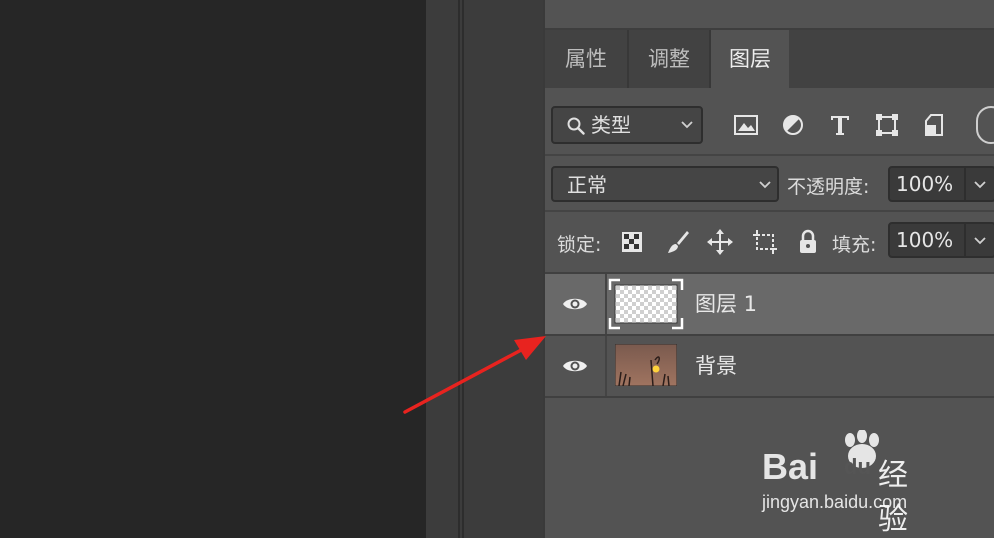  What do you see at coordinates (857, 466) in the screenshot?
I see `watermark-du: du` at bounding box center [857, 466].